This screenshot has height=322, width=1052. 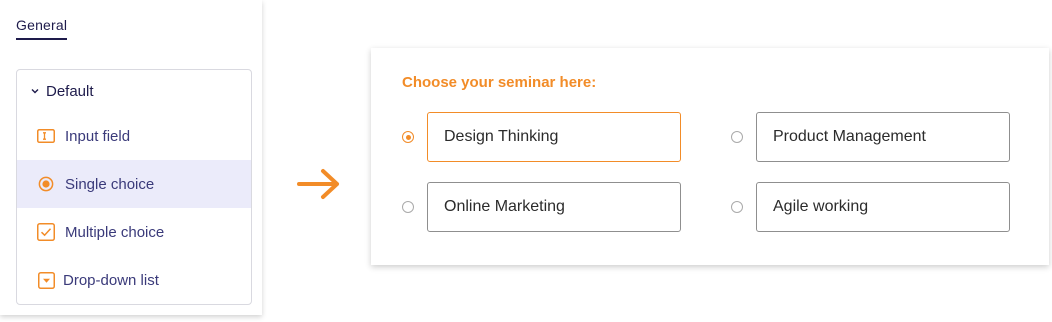 What do you see at coordinates (554, 207) in the screenshot?
I see `option-online-marketing: Online Marketing` at bounding box center [554, 207].